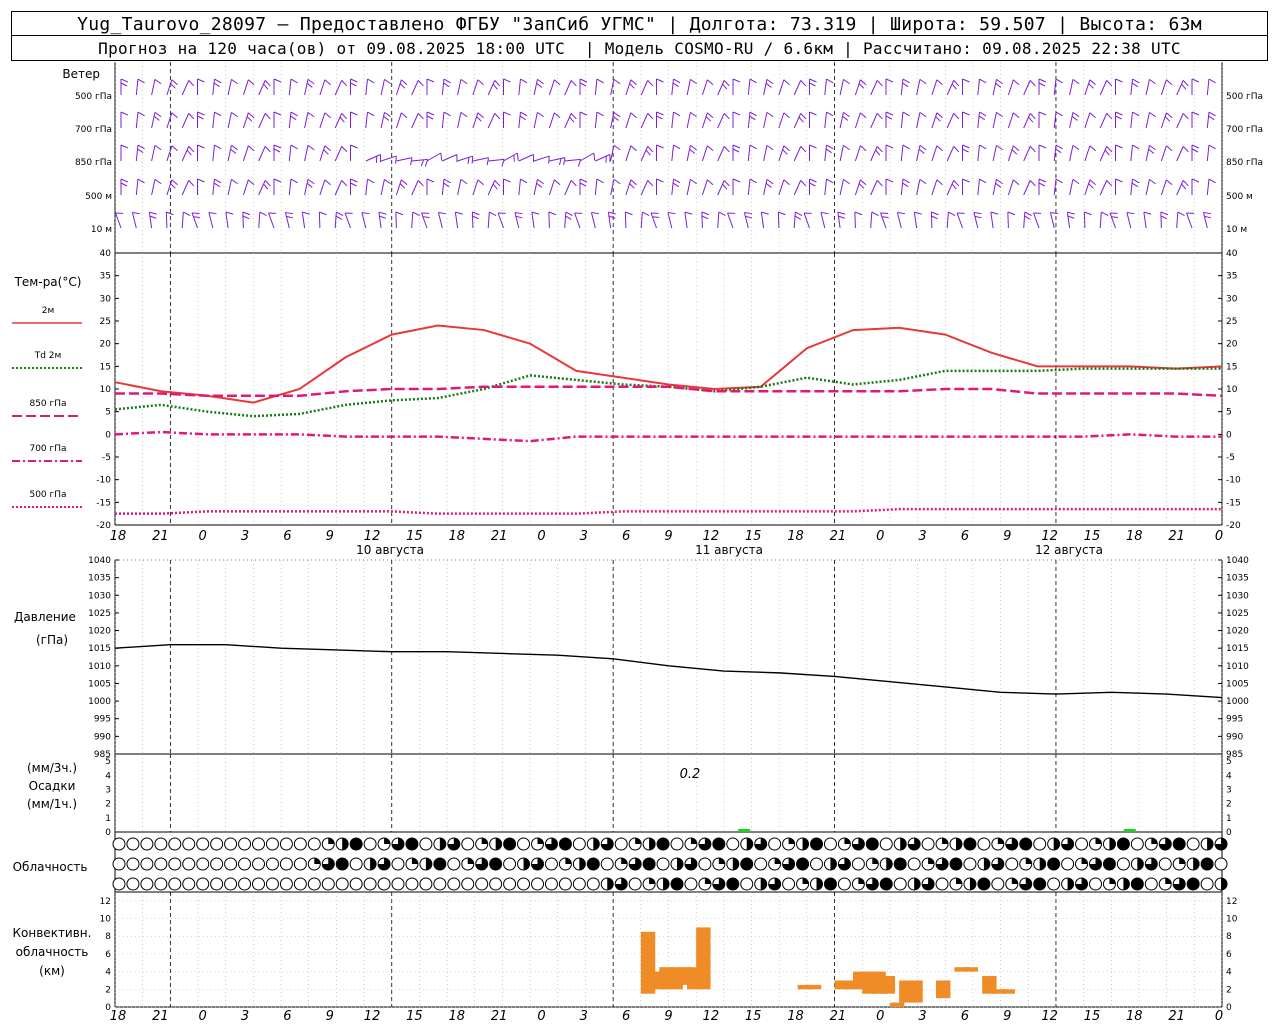 The width and height of the screenshot is (1280, 1024). Describe the element at coordinates (1232, 254) in the screenshot. I see `temp-ytick-right: 40` at that location.